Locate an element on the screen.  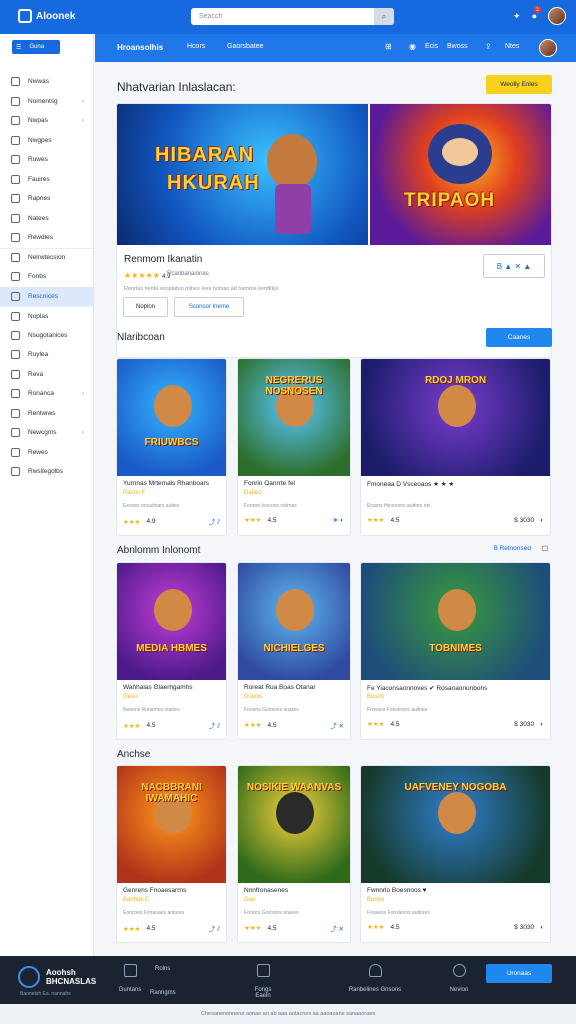
sidebar-item-noplas: Noplas is located at coordinates (47, 316).